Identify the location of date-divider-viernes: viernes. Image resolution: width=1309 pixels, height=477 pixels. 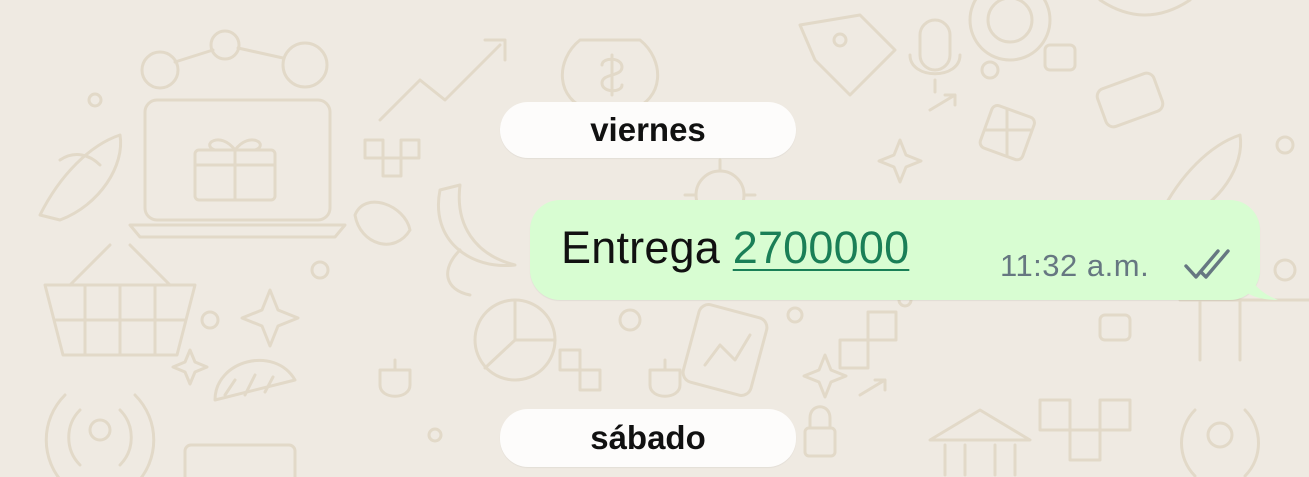
(648, 130).